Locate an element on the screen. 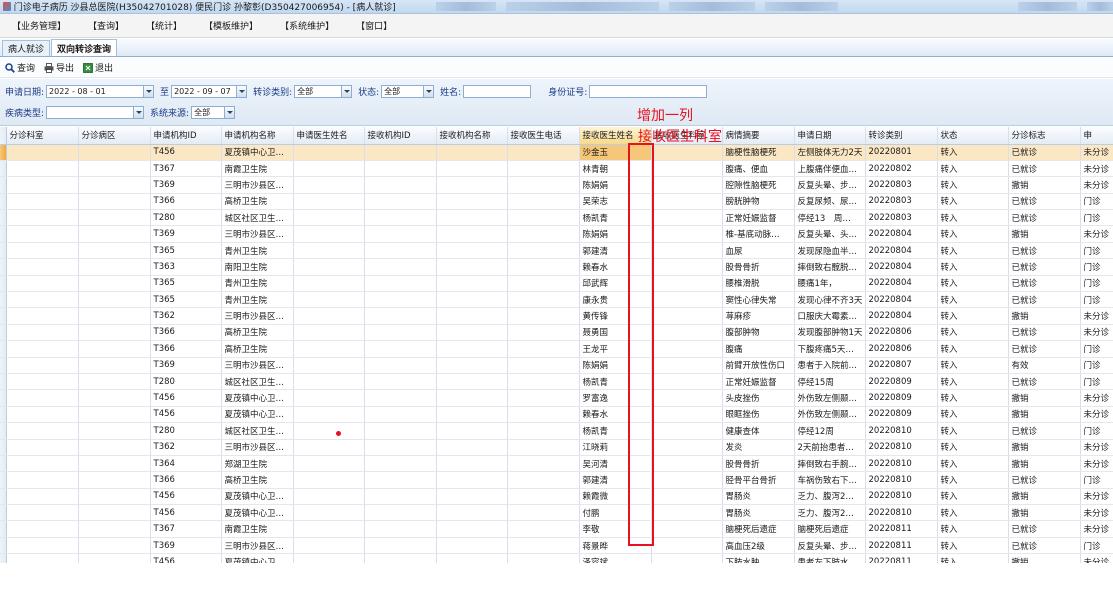 This screenshot has height=592, width=1113. table-cell: 南阳卫生院 is located at coordinates (257, 267).